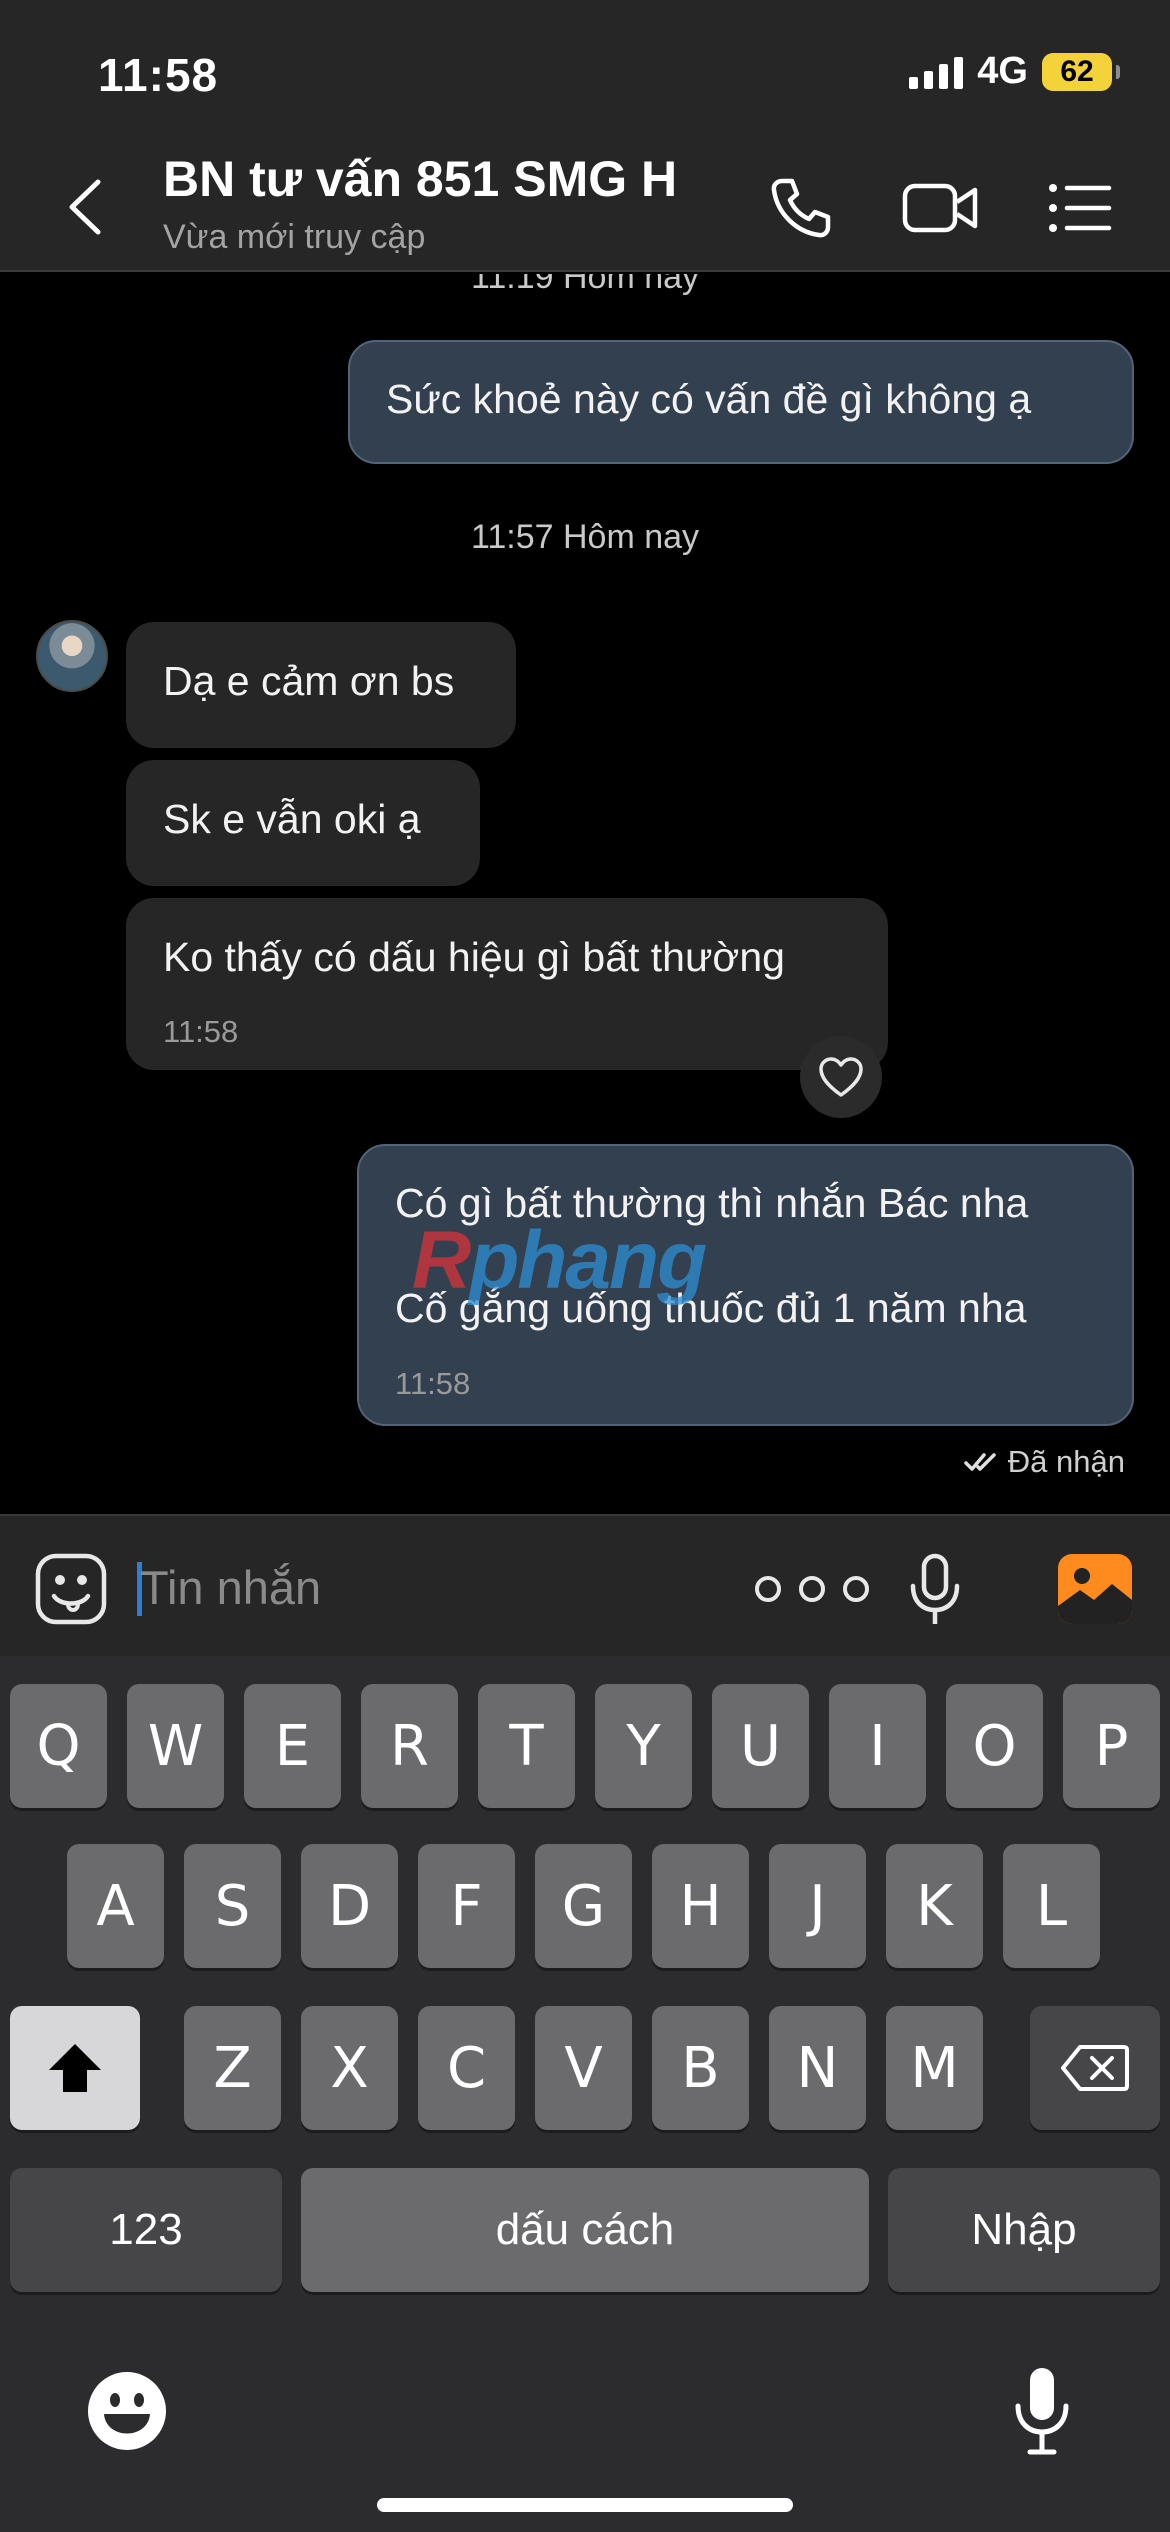 Image resolution: width=1170 pixels, height=2532 pixels. What do you see at coordinates (817, 2068) in the screenshot?
I see `key-n: N` at bounding box center [817, 2068].